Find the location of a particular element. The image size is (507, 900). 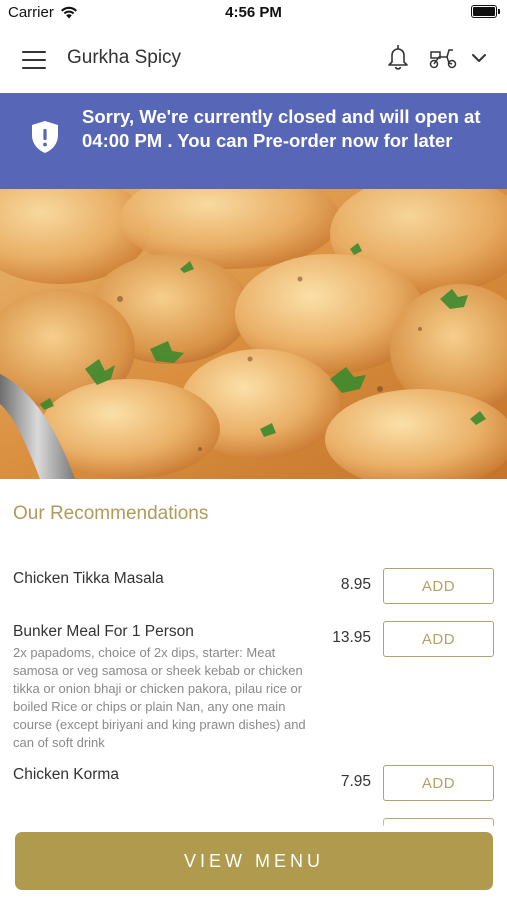

bell-icon is located at coordinates (398, 58).